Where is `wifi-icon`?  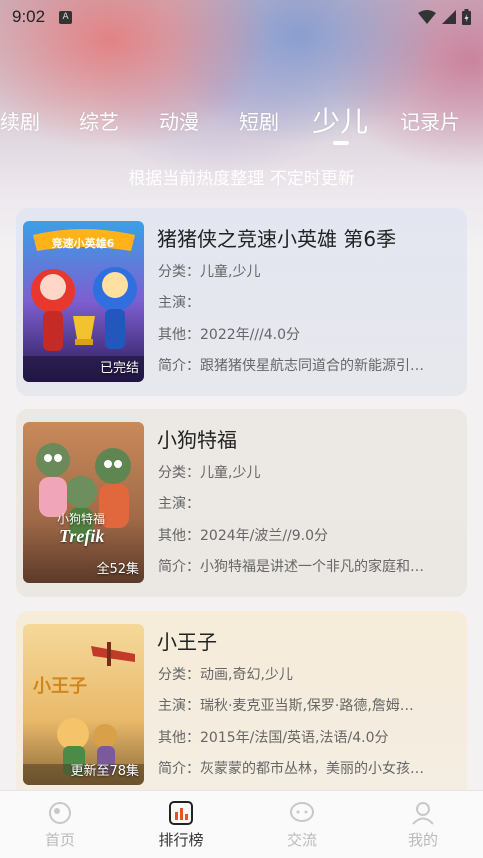
wifi-icon is located at coordinates (427, 17).